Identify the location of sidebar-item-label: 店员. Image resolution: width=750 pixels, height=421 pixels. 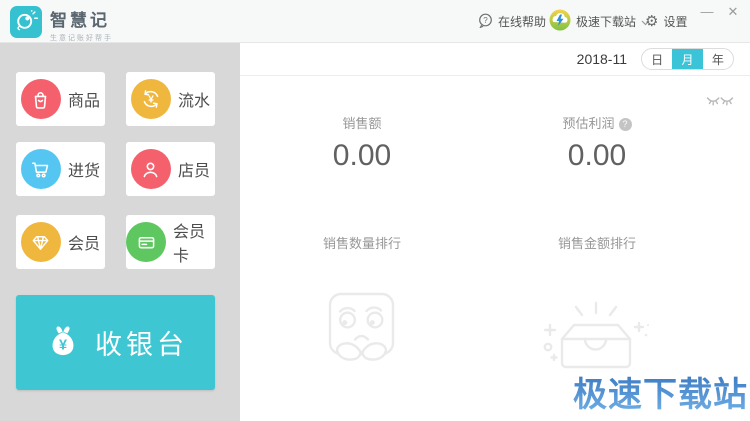
(193, 171).